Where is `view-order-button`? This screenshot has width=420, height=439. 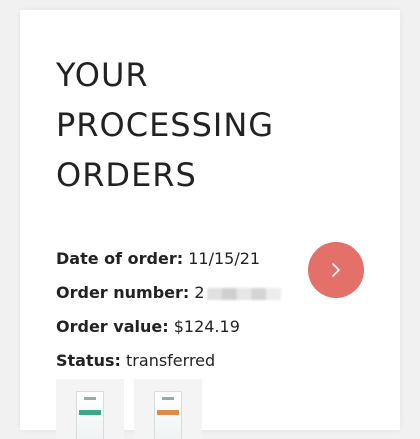 view-order-button is located at coordinates (336, 270).